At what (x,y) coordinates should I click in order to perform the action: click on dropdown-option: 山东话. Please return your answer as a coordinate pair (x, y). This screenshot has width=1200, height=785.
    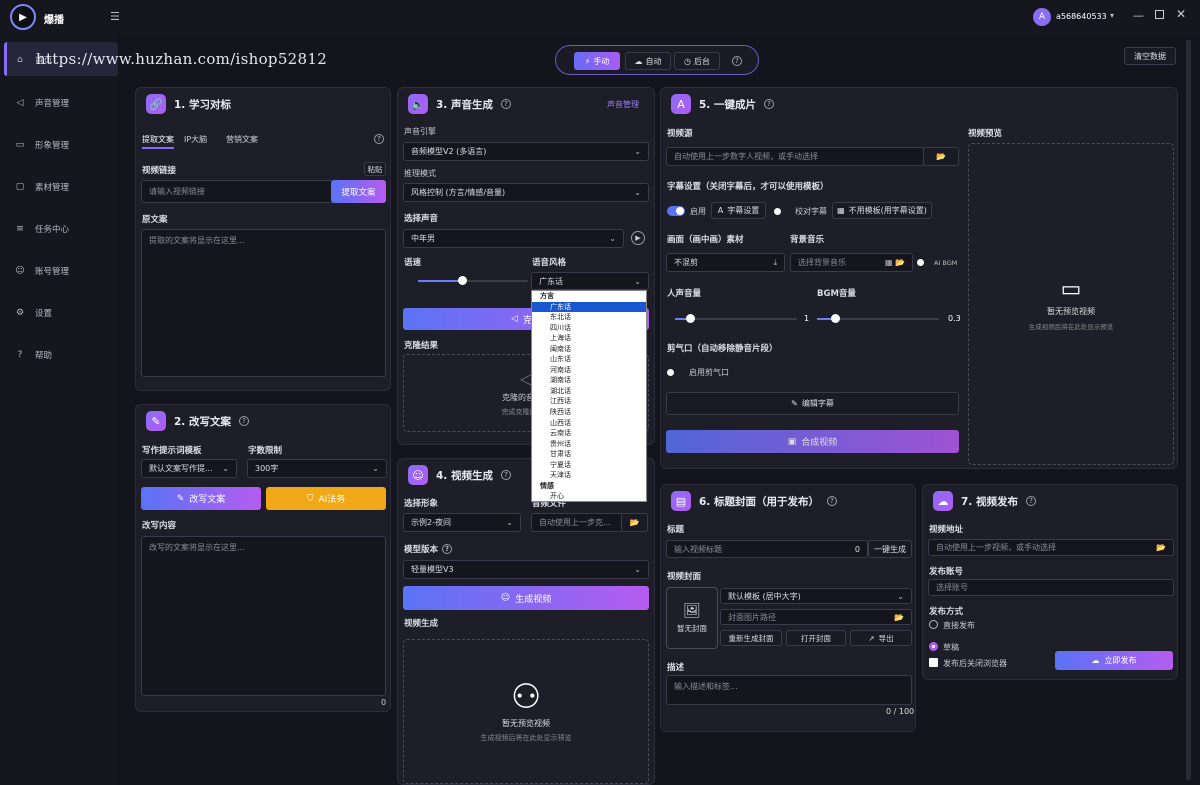
    Looking at the image, I should click on (589, 359).